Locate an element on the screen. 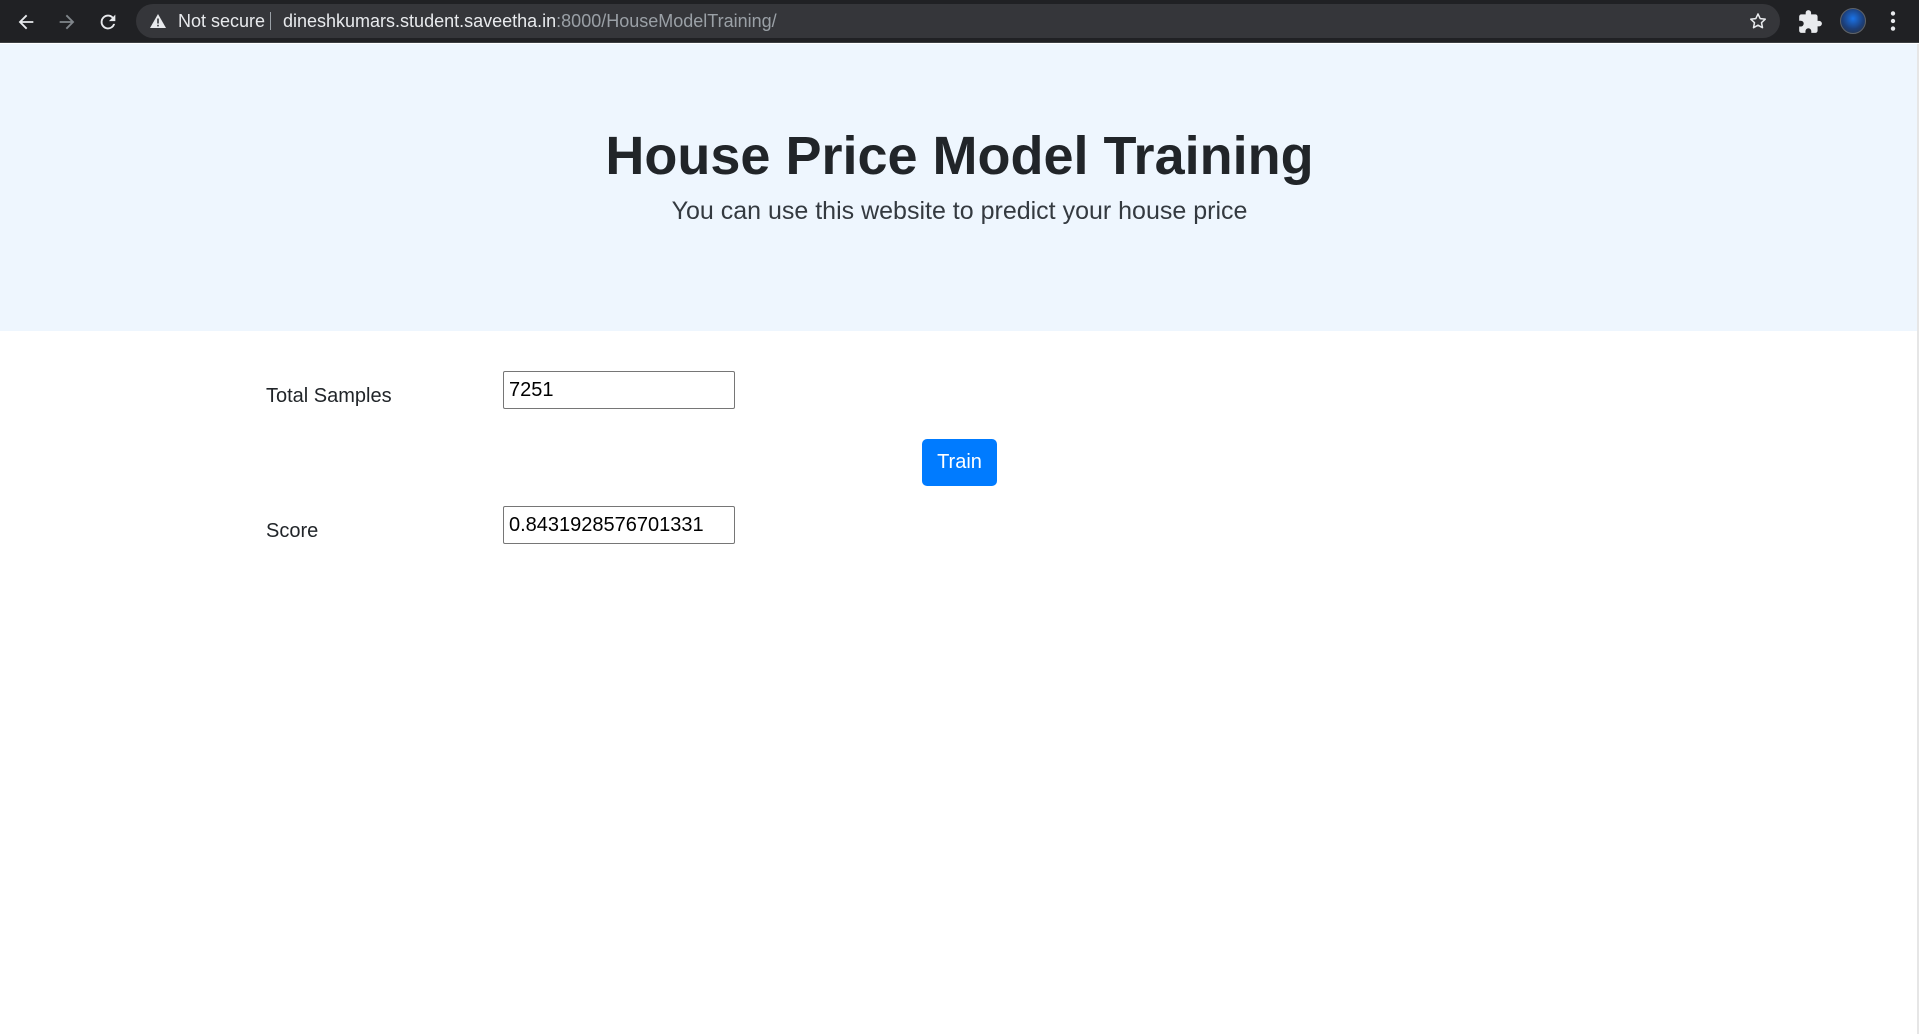  reload-icon is located at coordinates (108, 22).